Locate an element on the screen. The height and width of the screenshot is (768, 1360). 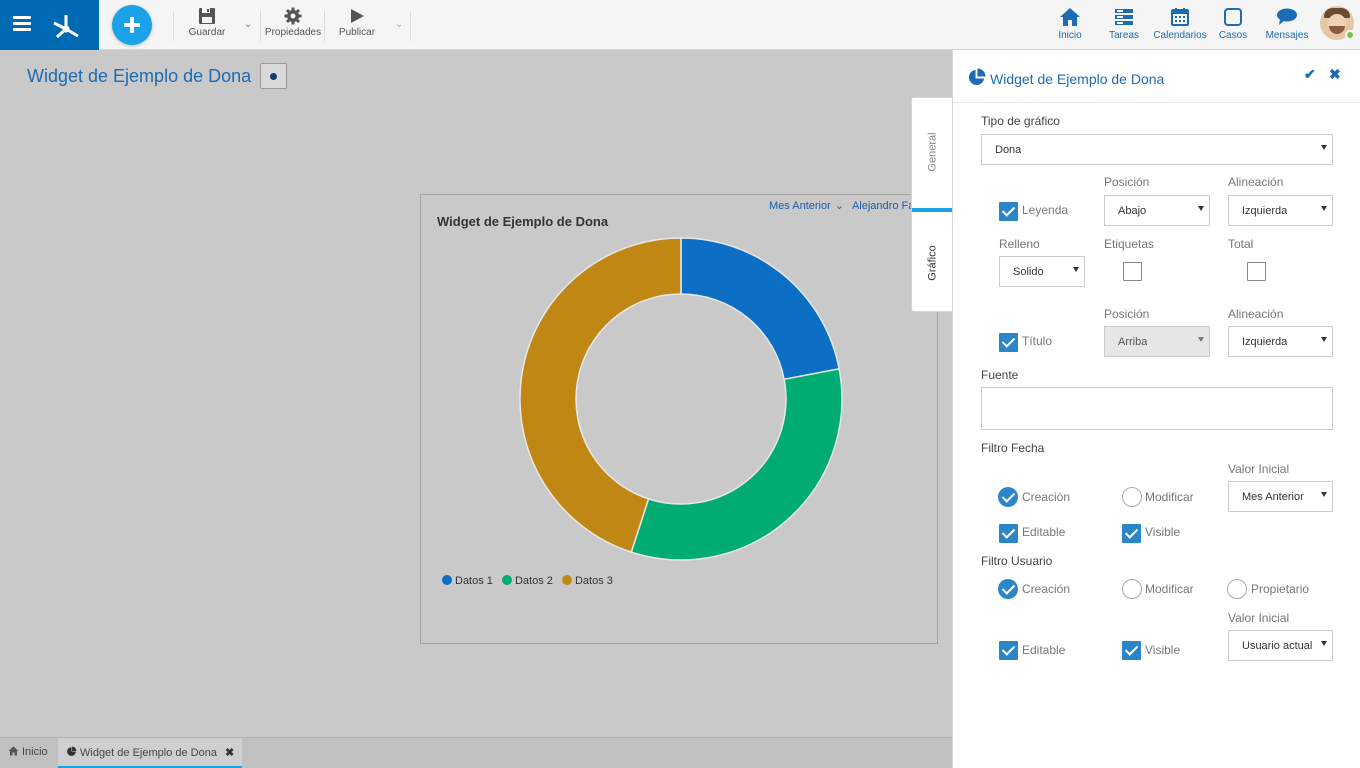
properties-label: Propiedades is located at coordinates (293, 32).